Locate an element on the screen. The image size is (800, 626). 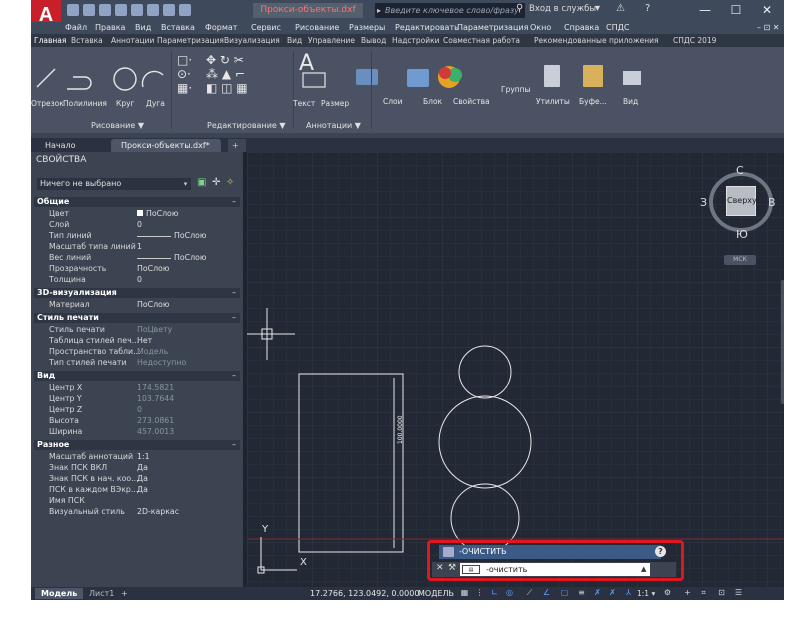
chevron-down-icon: ▾ is located at coordinates (185, 184).